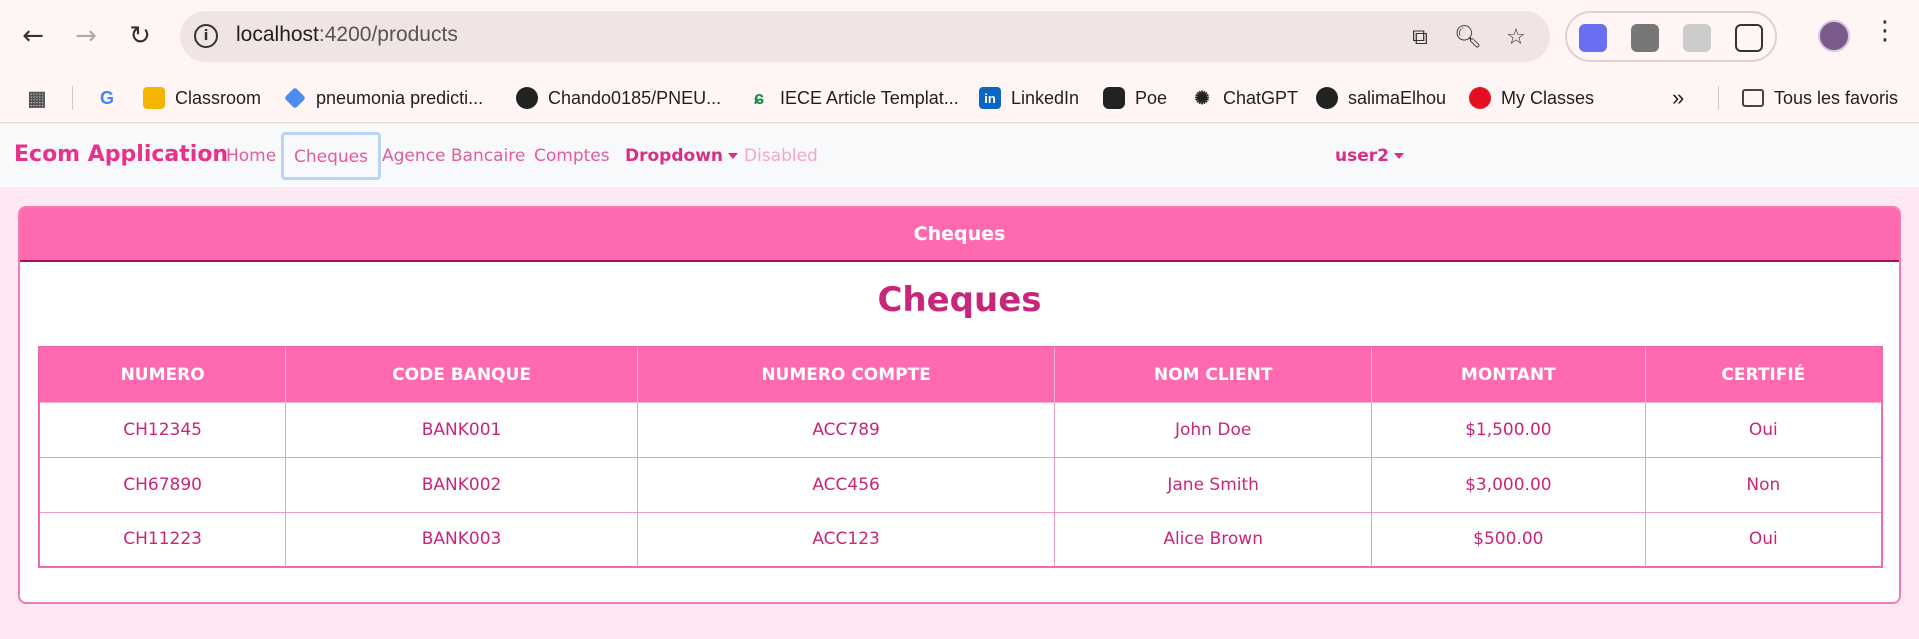  I want to click on chatgpt-icon: ✺, so click(1202, 97).